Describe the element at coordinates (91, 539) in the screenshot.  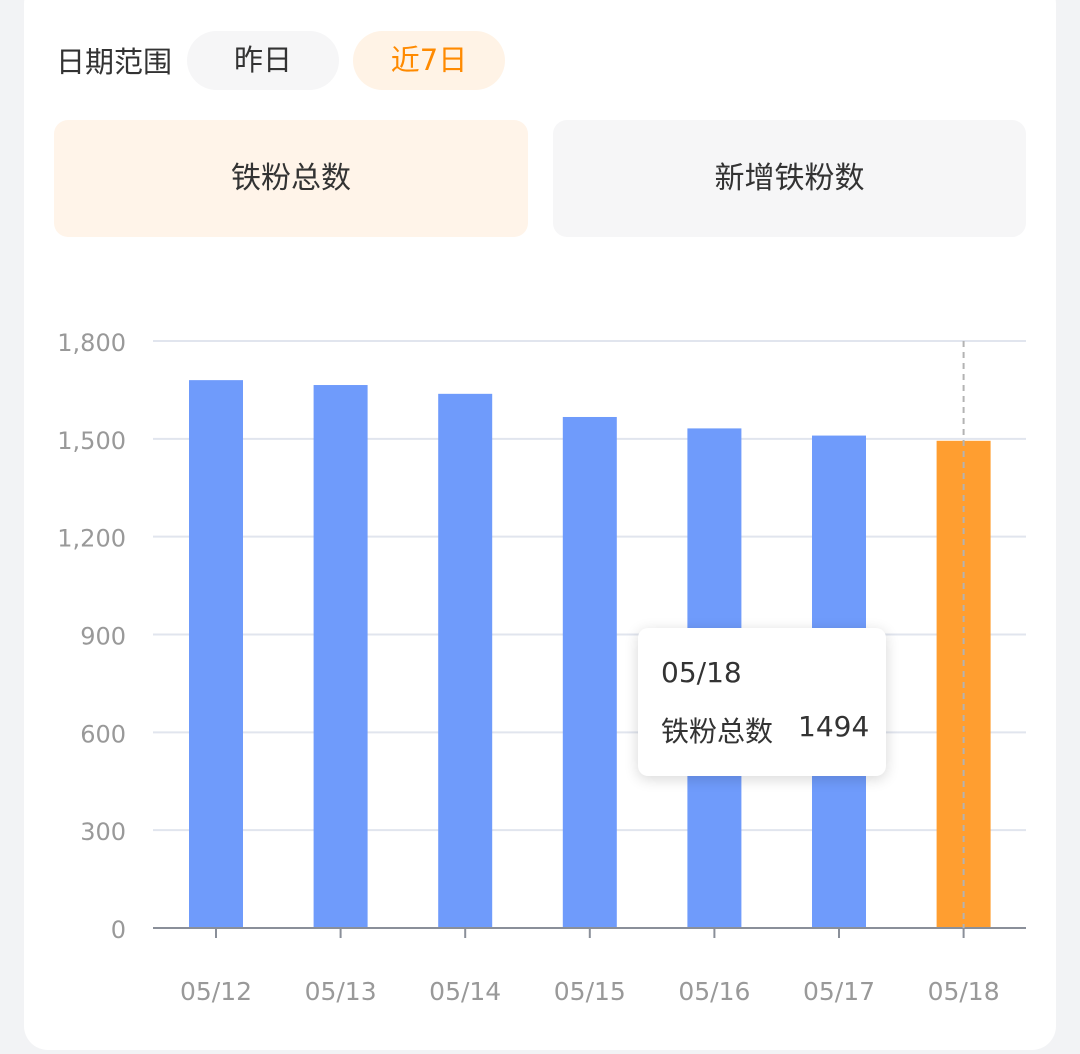
I see `y-tick-label: 1,200` at that location.